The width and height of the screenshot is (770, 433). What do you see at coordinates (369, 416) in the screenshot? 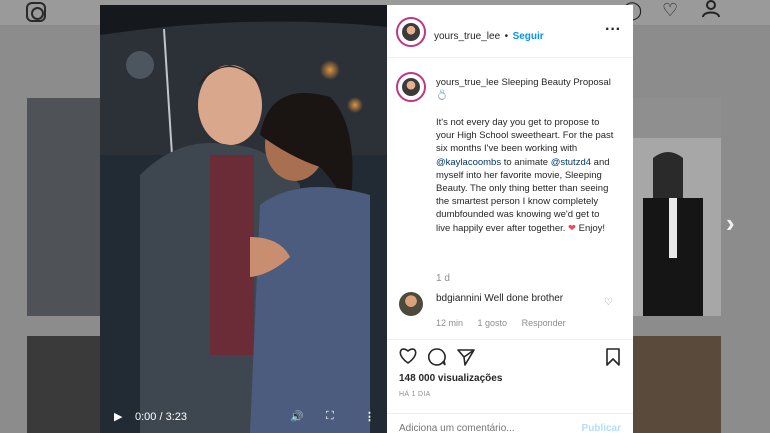
I see `video-options-icon: ⋮` at bounding box center [369, 416].